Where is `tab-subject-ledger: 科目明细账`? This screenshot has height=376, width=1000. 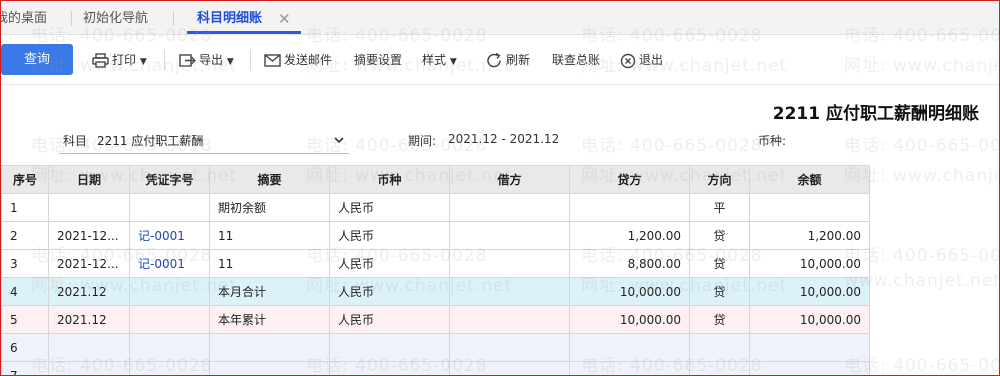
tab-subject-ledger: 科目明细账 is located at coordinates (229, 18).